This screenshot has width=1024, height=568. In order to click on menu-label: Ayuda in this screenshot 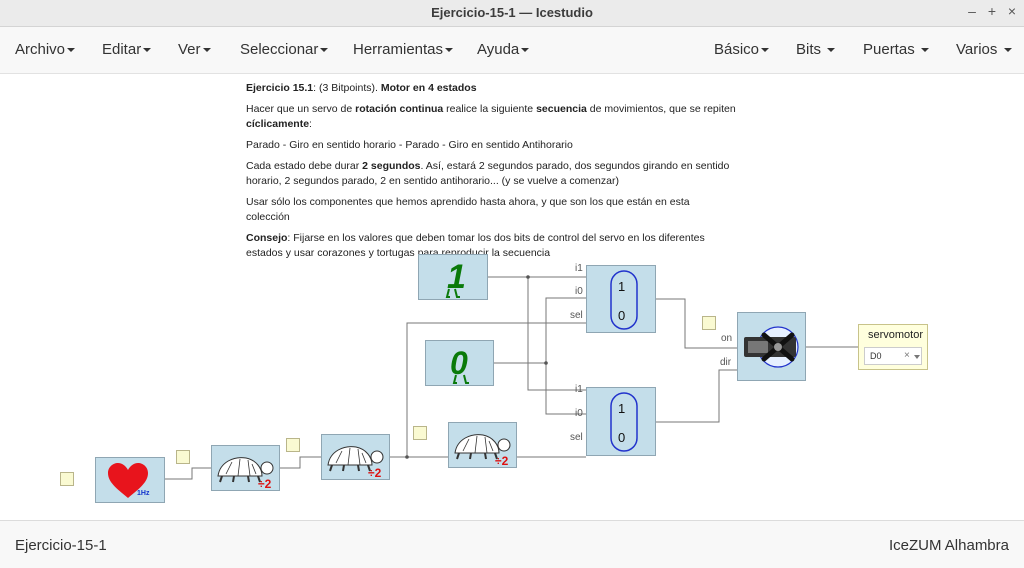, I will do `click(498, 49)`.